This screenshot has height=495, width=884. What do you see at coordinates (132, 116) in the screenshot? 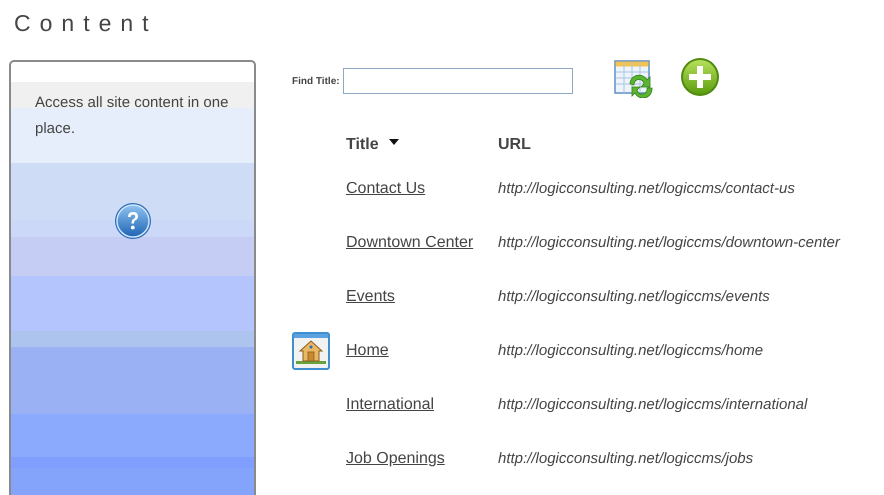
I see `help-text: Access all site content in one place.` at bounding box center [132, 116].